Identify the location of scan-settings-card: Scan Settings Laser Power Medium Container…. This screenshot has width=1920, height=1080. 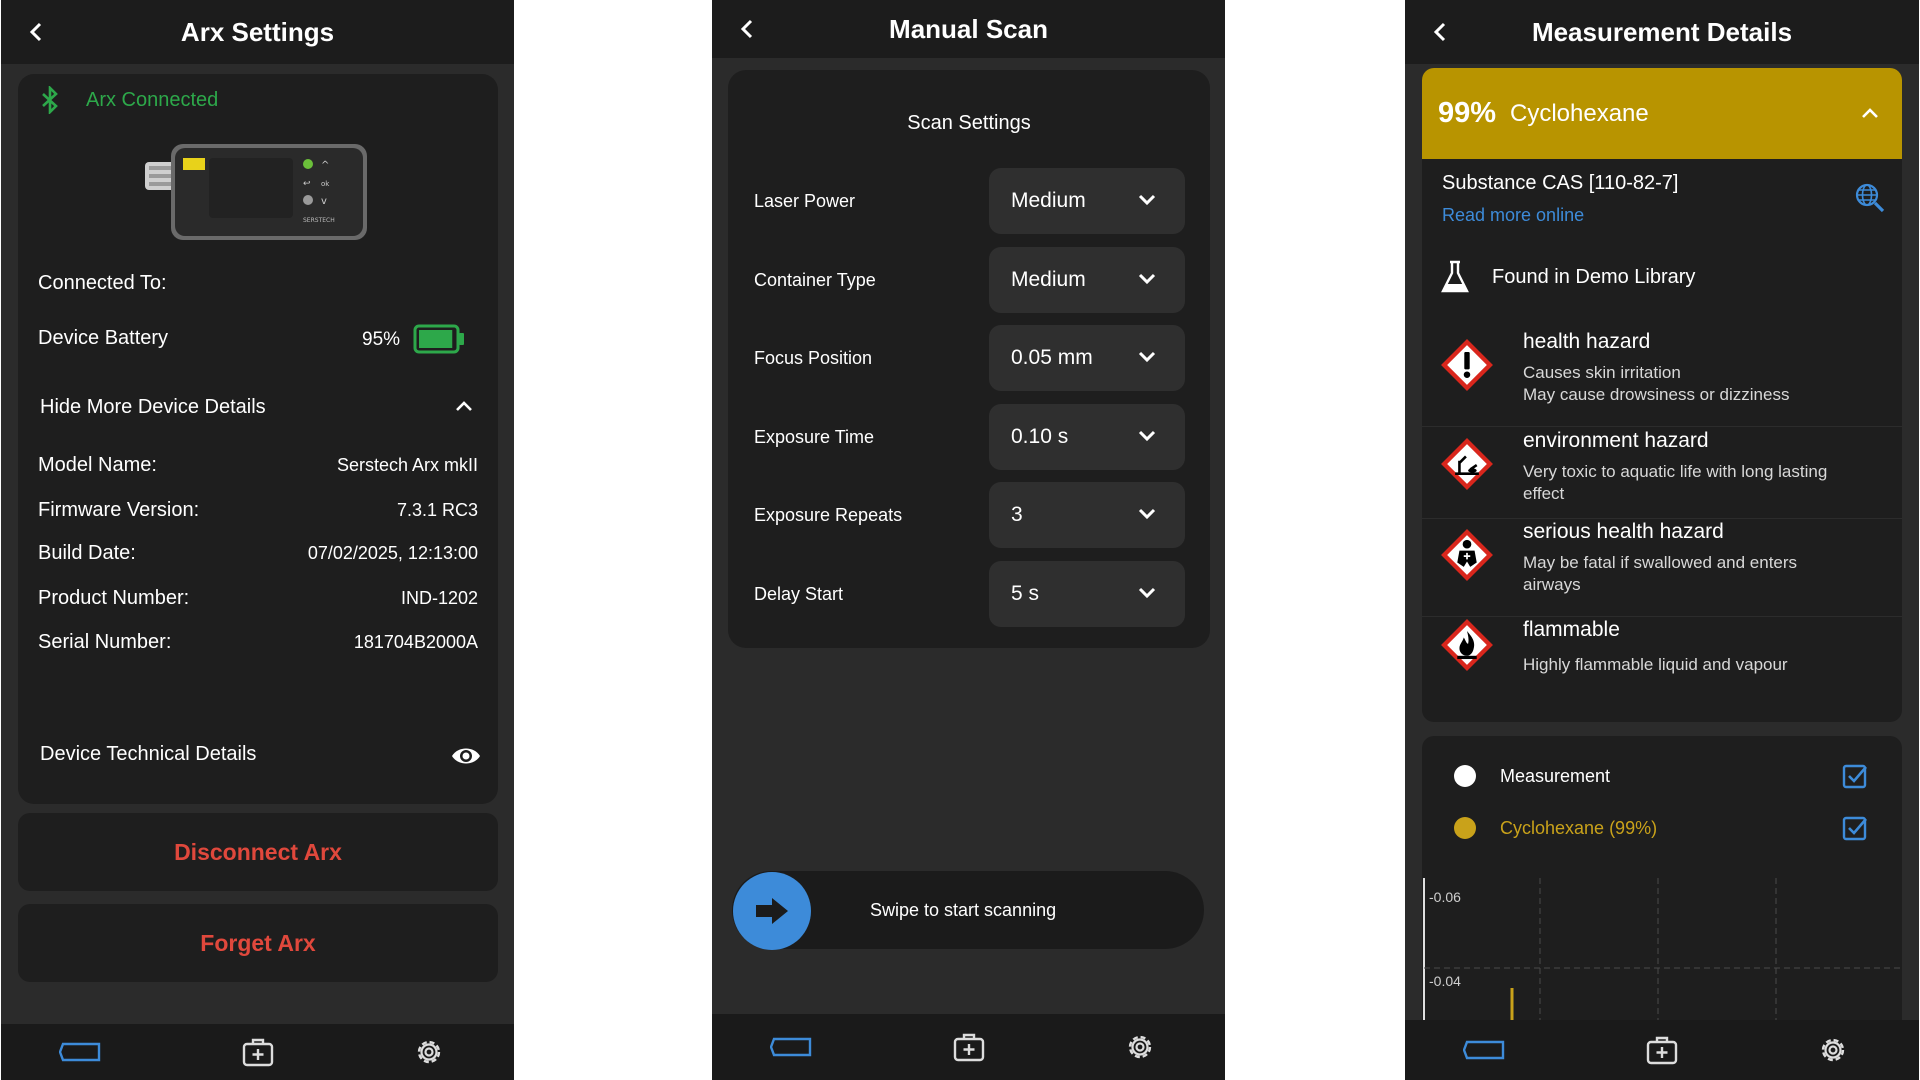
(969, 359).